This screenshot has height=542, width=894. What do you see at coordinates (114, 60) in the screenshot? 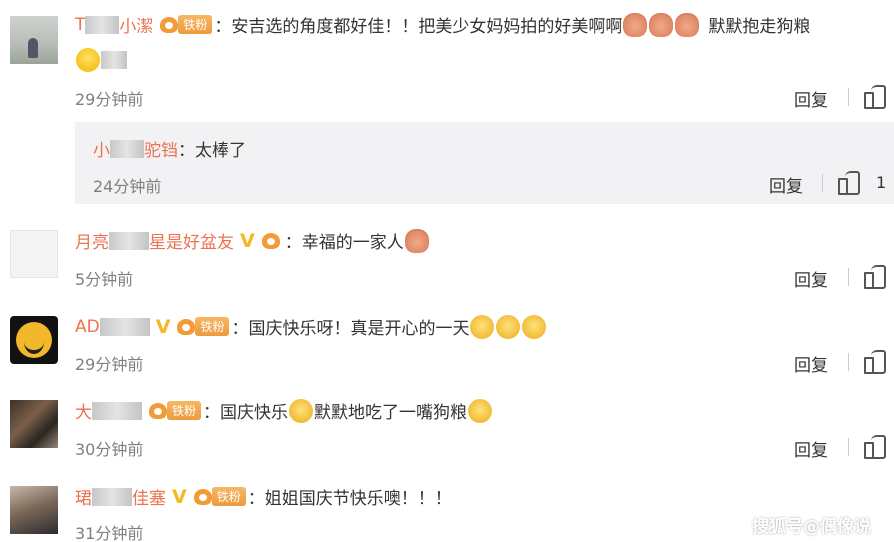
I see `blurred-emoji` at bounding box center [114, 60].